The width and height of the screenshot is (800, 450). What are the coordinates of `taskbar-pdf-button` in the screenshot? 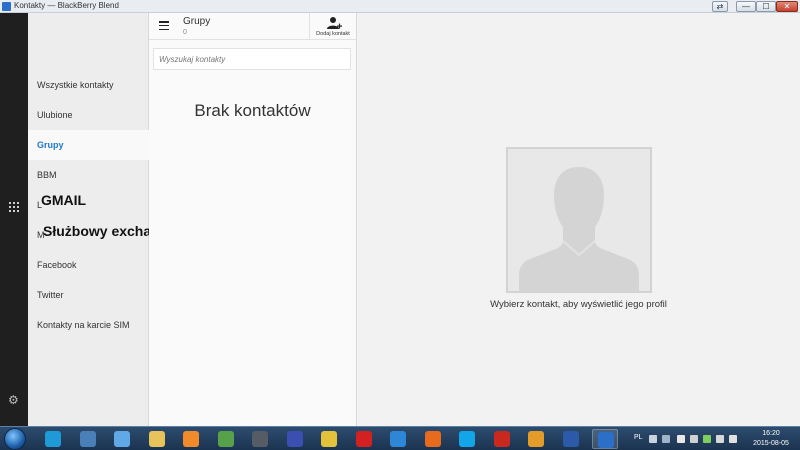 It's located at (502, 439).